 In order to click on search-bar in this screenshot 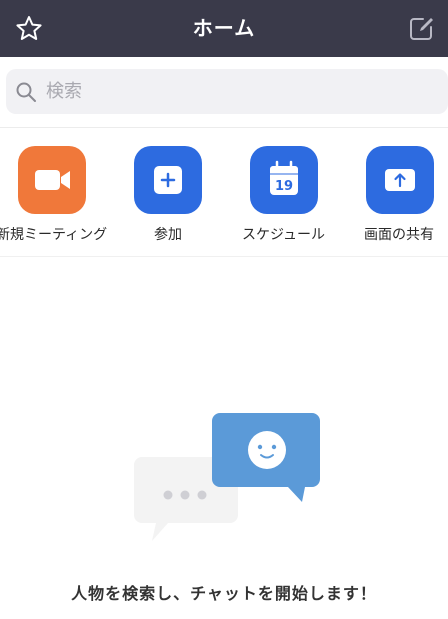, I will do `click(227, 91)`.